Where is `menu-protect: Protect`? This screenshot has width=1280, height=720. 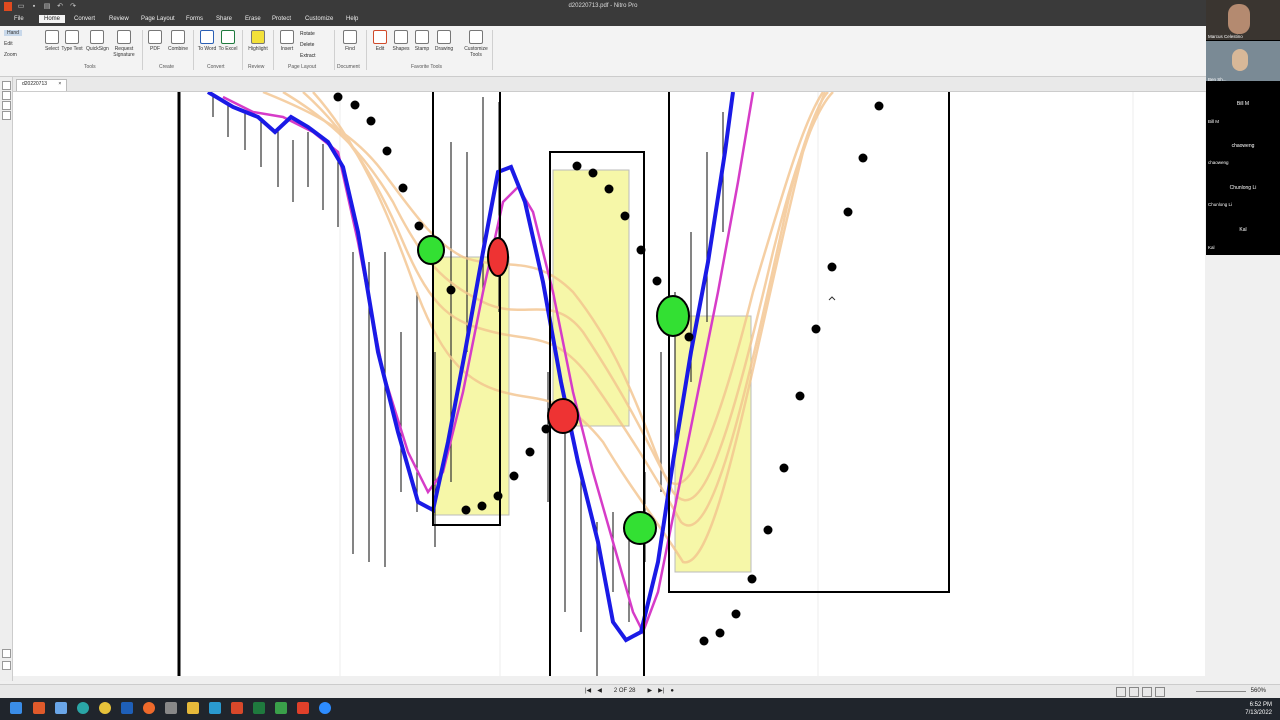 menu-protect: Protect is located at coordinates (281, 19).